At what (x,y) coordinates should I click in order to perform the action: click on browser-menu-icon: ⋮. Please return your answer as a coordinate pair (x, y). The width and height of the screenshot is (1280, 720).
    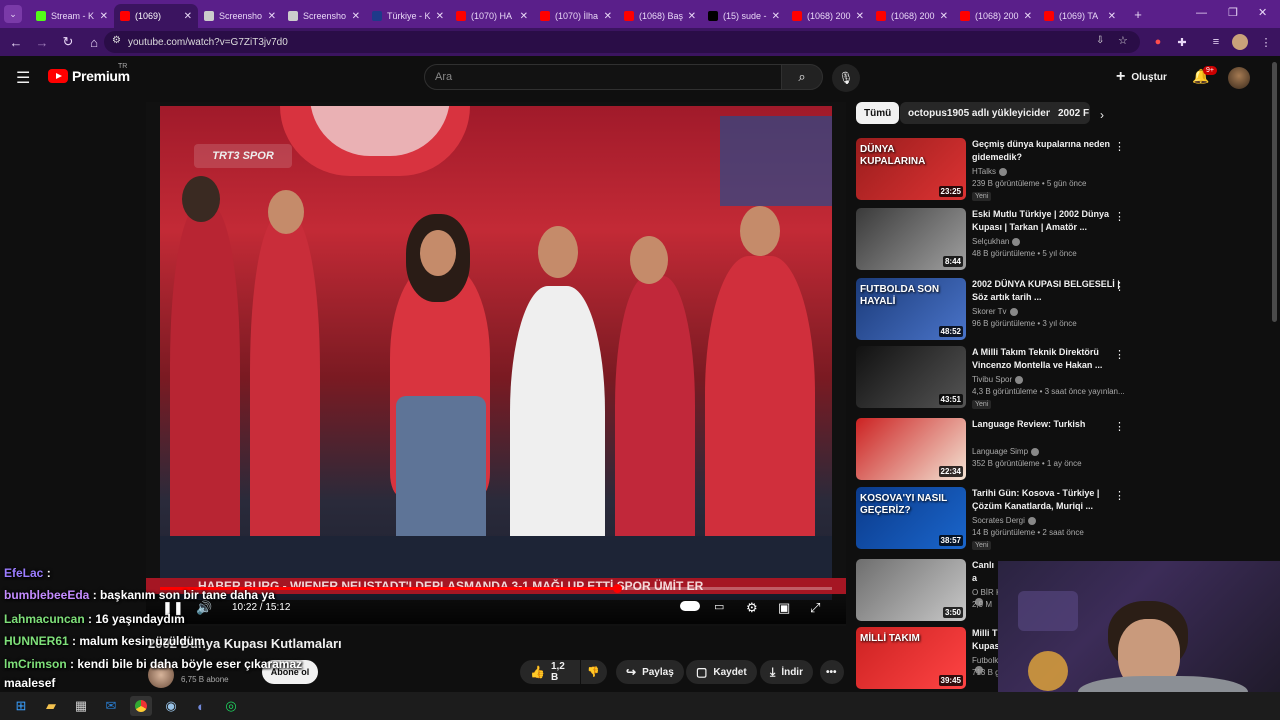
    Looking at the image, I should click on (1266, 42).